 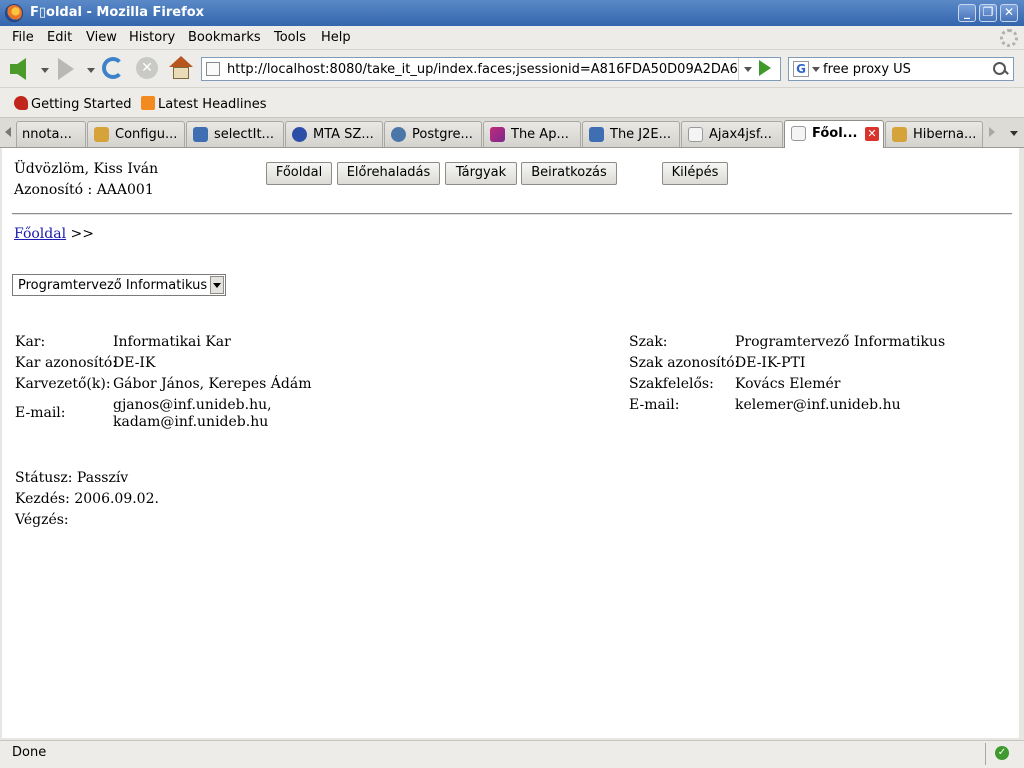 I want to click on kilepes-button: Kilépés, so click(x=695, y=173).